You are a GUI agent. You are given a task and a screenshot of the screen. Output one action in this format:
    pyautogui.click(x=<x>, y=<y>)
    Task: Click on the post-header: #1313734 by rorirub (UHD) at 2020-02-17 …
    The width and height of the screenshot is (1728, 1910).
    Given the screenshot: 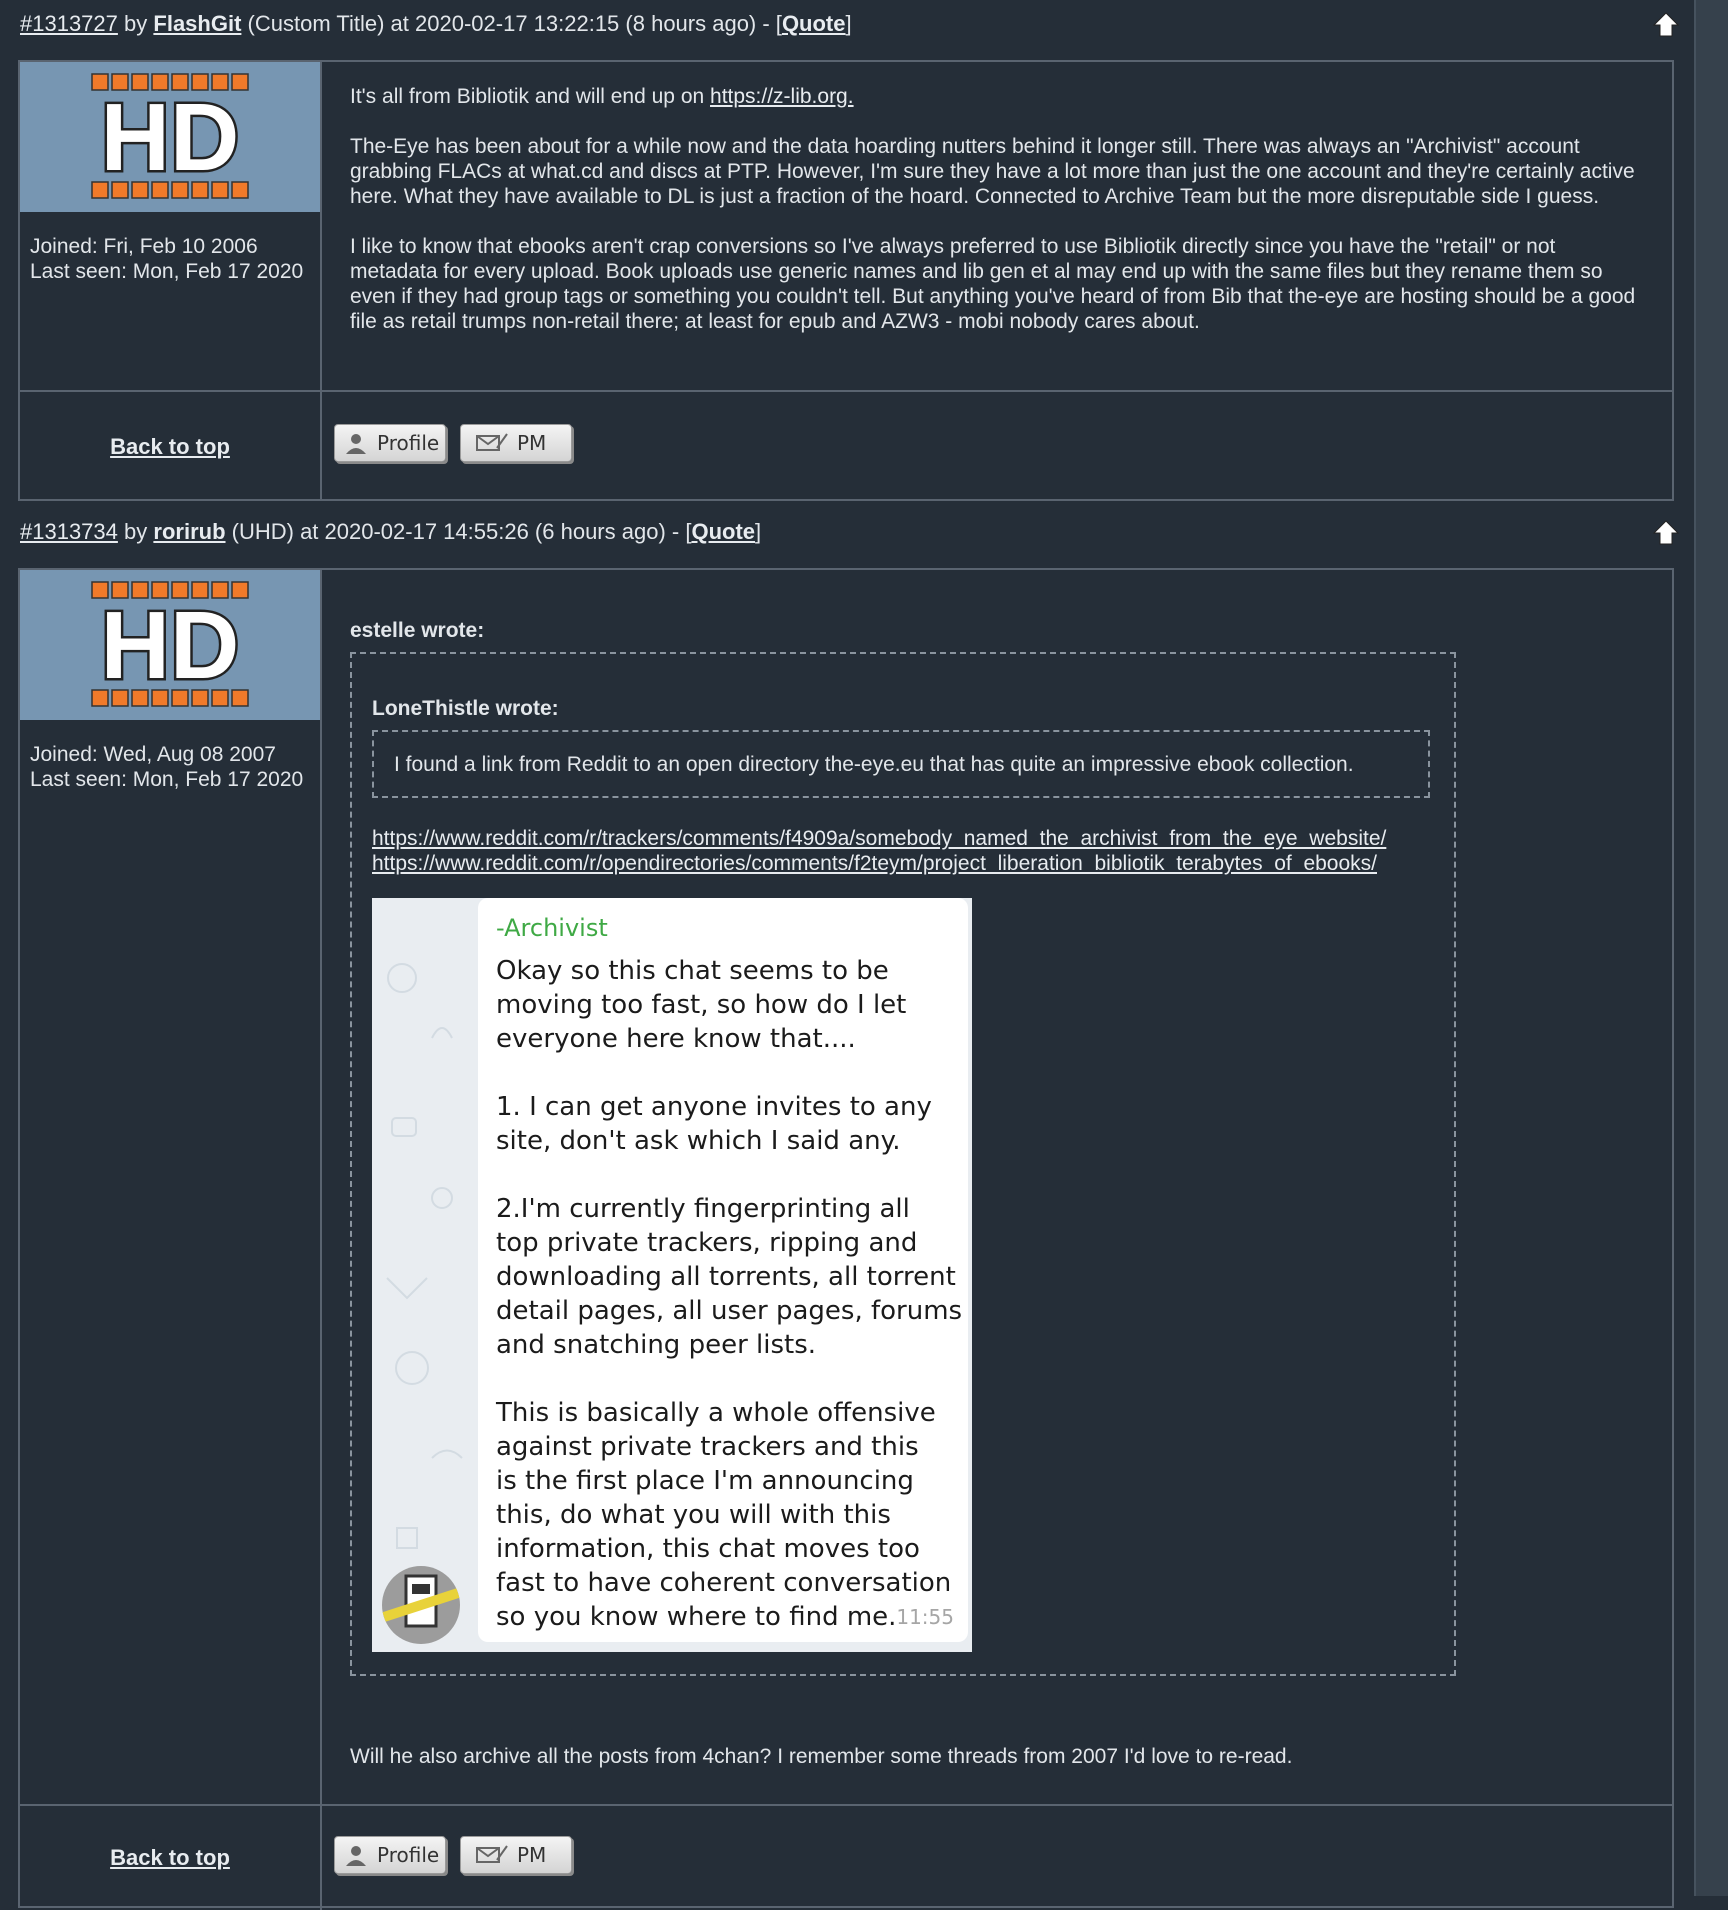 What is the action you would take?
    pyautogui.click(x=850, y=532)
    